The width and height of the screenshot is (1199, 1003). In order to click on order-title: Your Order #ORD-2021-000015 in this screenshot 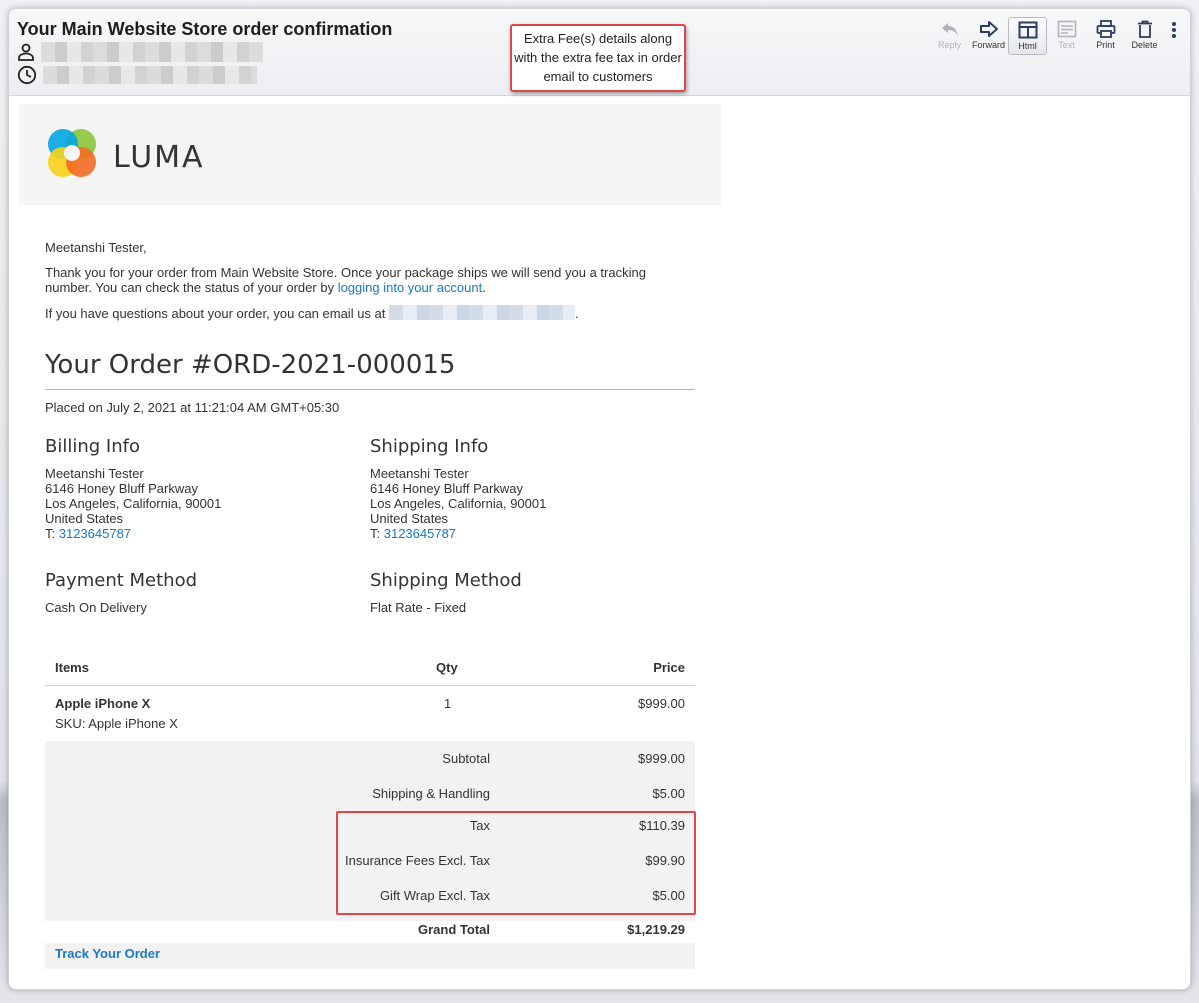, I will do `click(250, 365)`.